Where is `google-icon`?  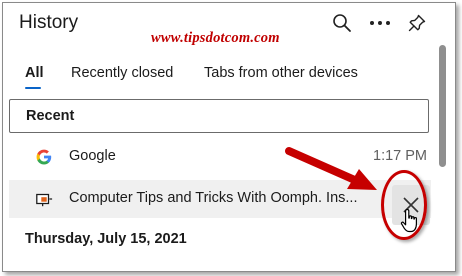 google-icon is located at coordinates (44, 157).